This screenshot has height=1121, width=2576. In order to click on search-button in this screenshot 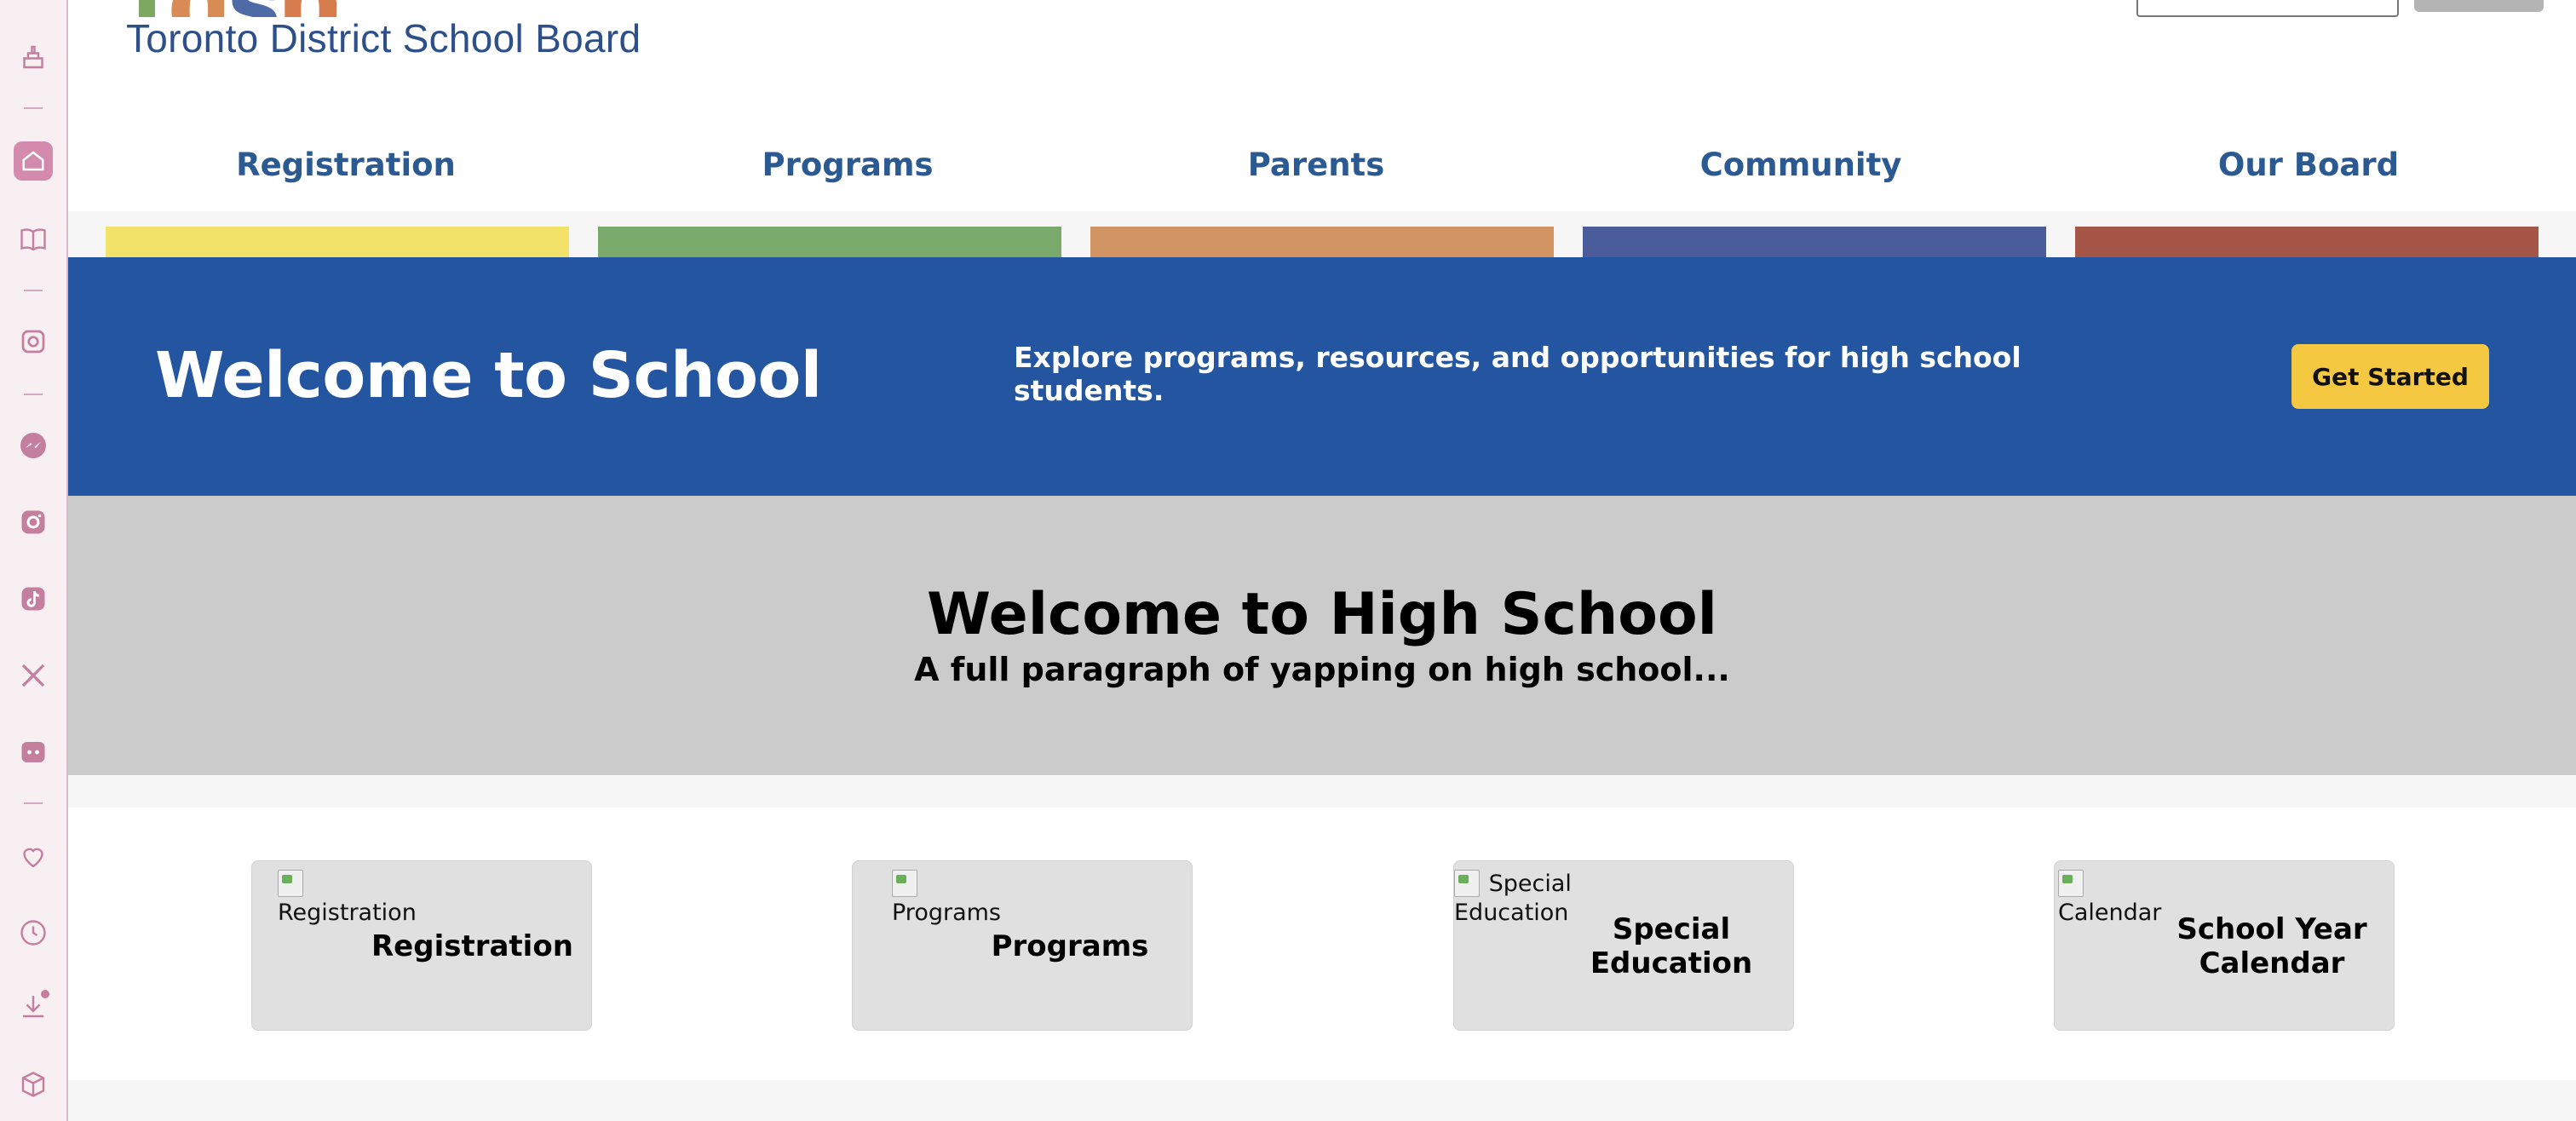, I will do `click(2479, 6)`.